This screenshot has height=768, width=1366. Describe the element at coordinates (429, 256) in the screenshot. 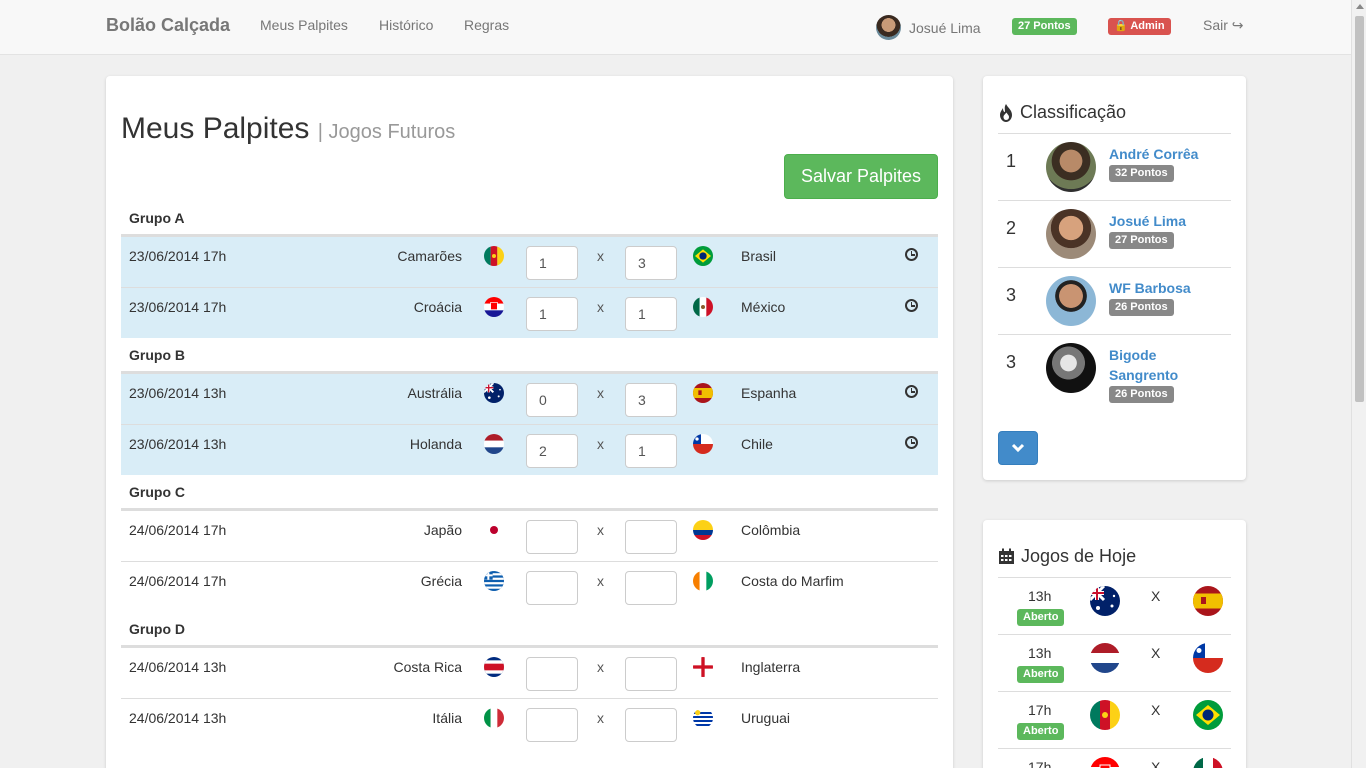

I see `home-team: Camarões` at that location.